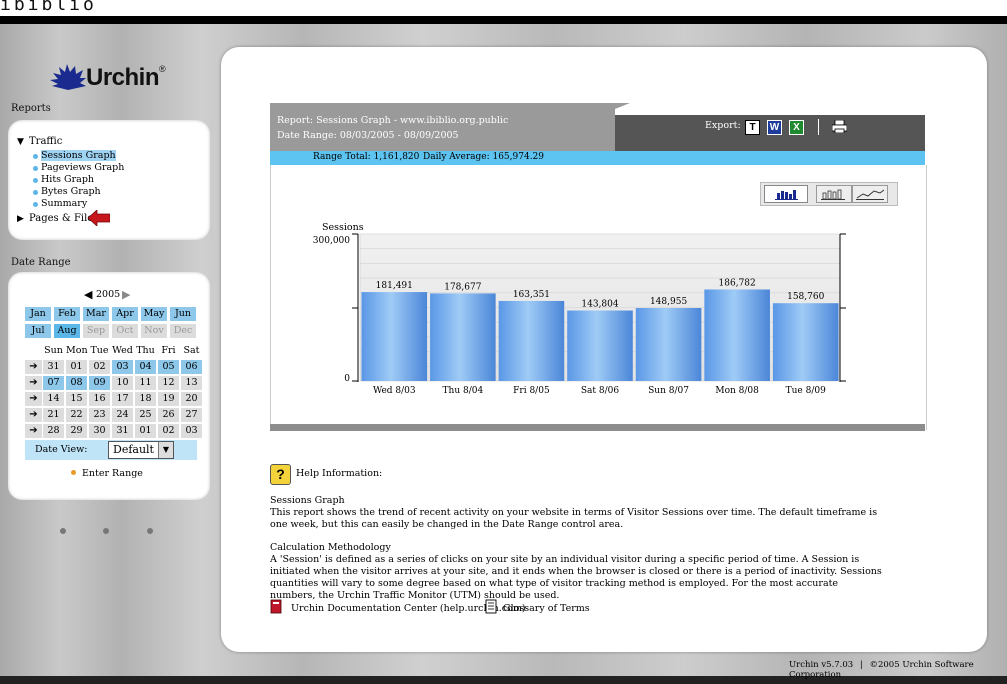 The width and height of the screenshot is (1007, 684). Describe the element at coordinates (99, 350) in the screenshot. I see `weekday-label: Tue` at that location.